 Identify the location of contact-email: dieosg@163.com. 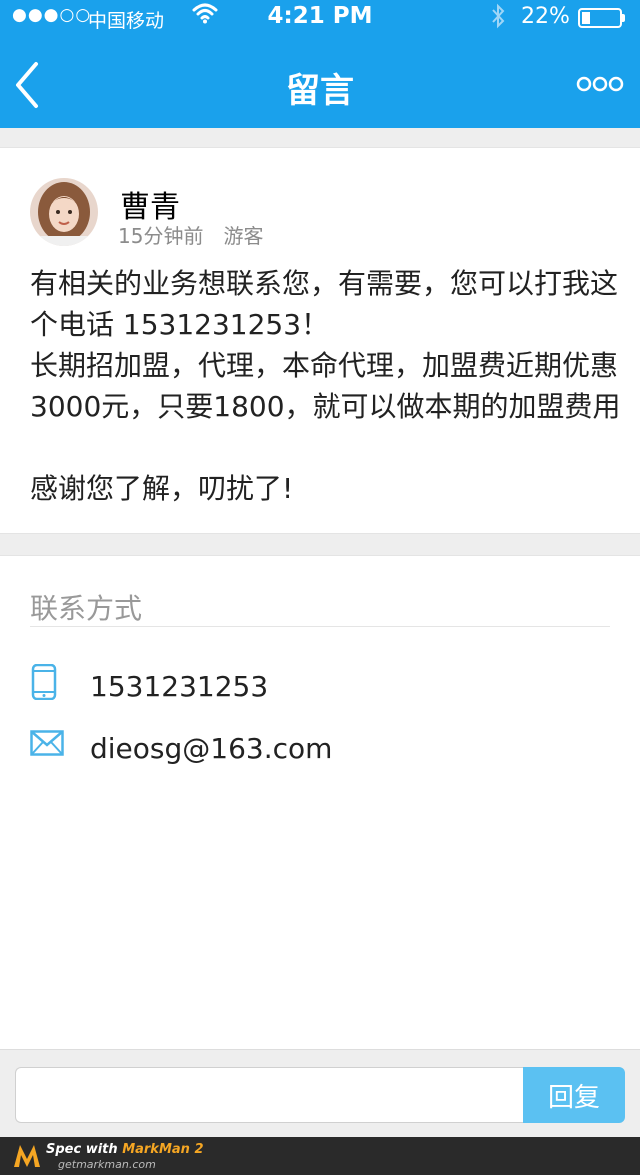
(211, 748).